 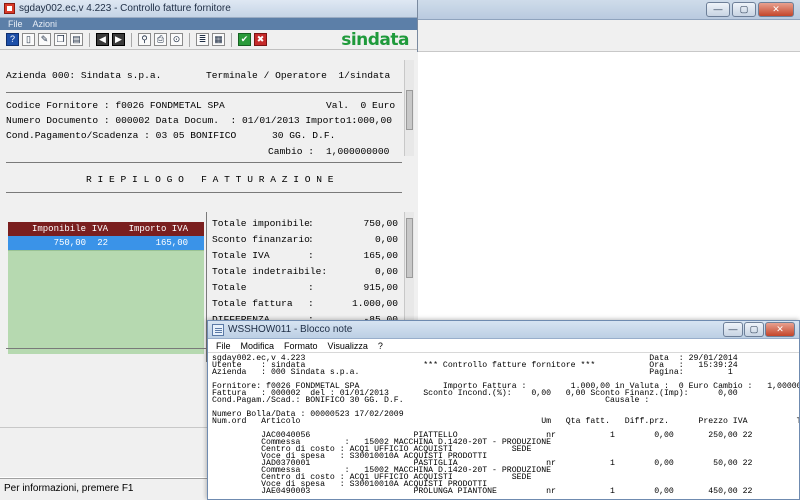 What do you see at coordinates (270, 271) in the screenshot?
I see `totals-label: Totale indetraibile:` at bounding box center [270, 271].